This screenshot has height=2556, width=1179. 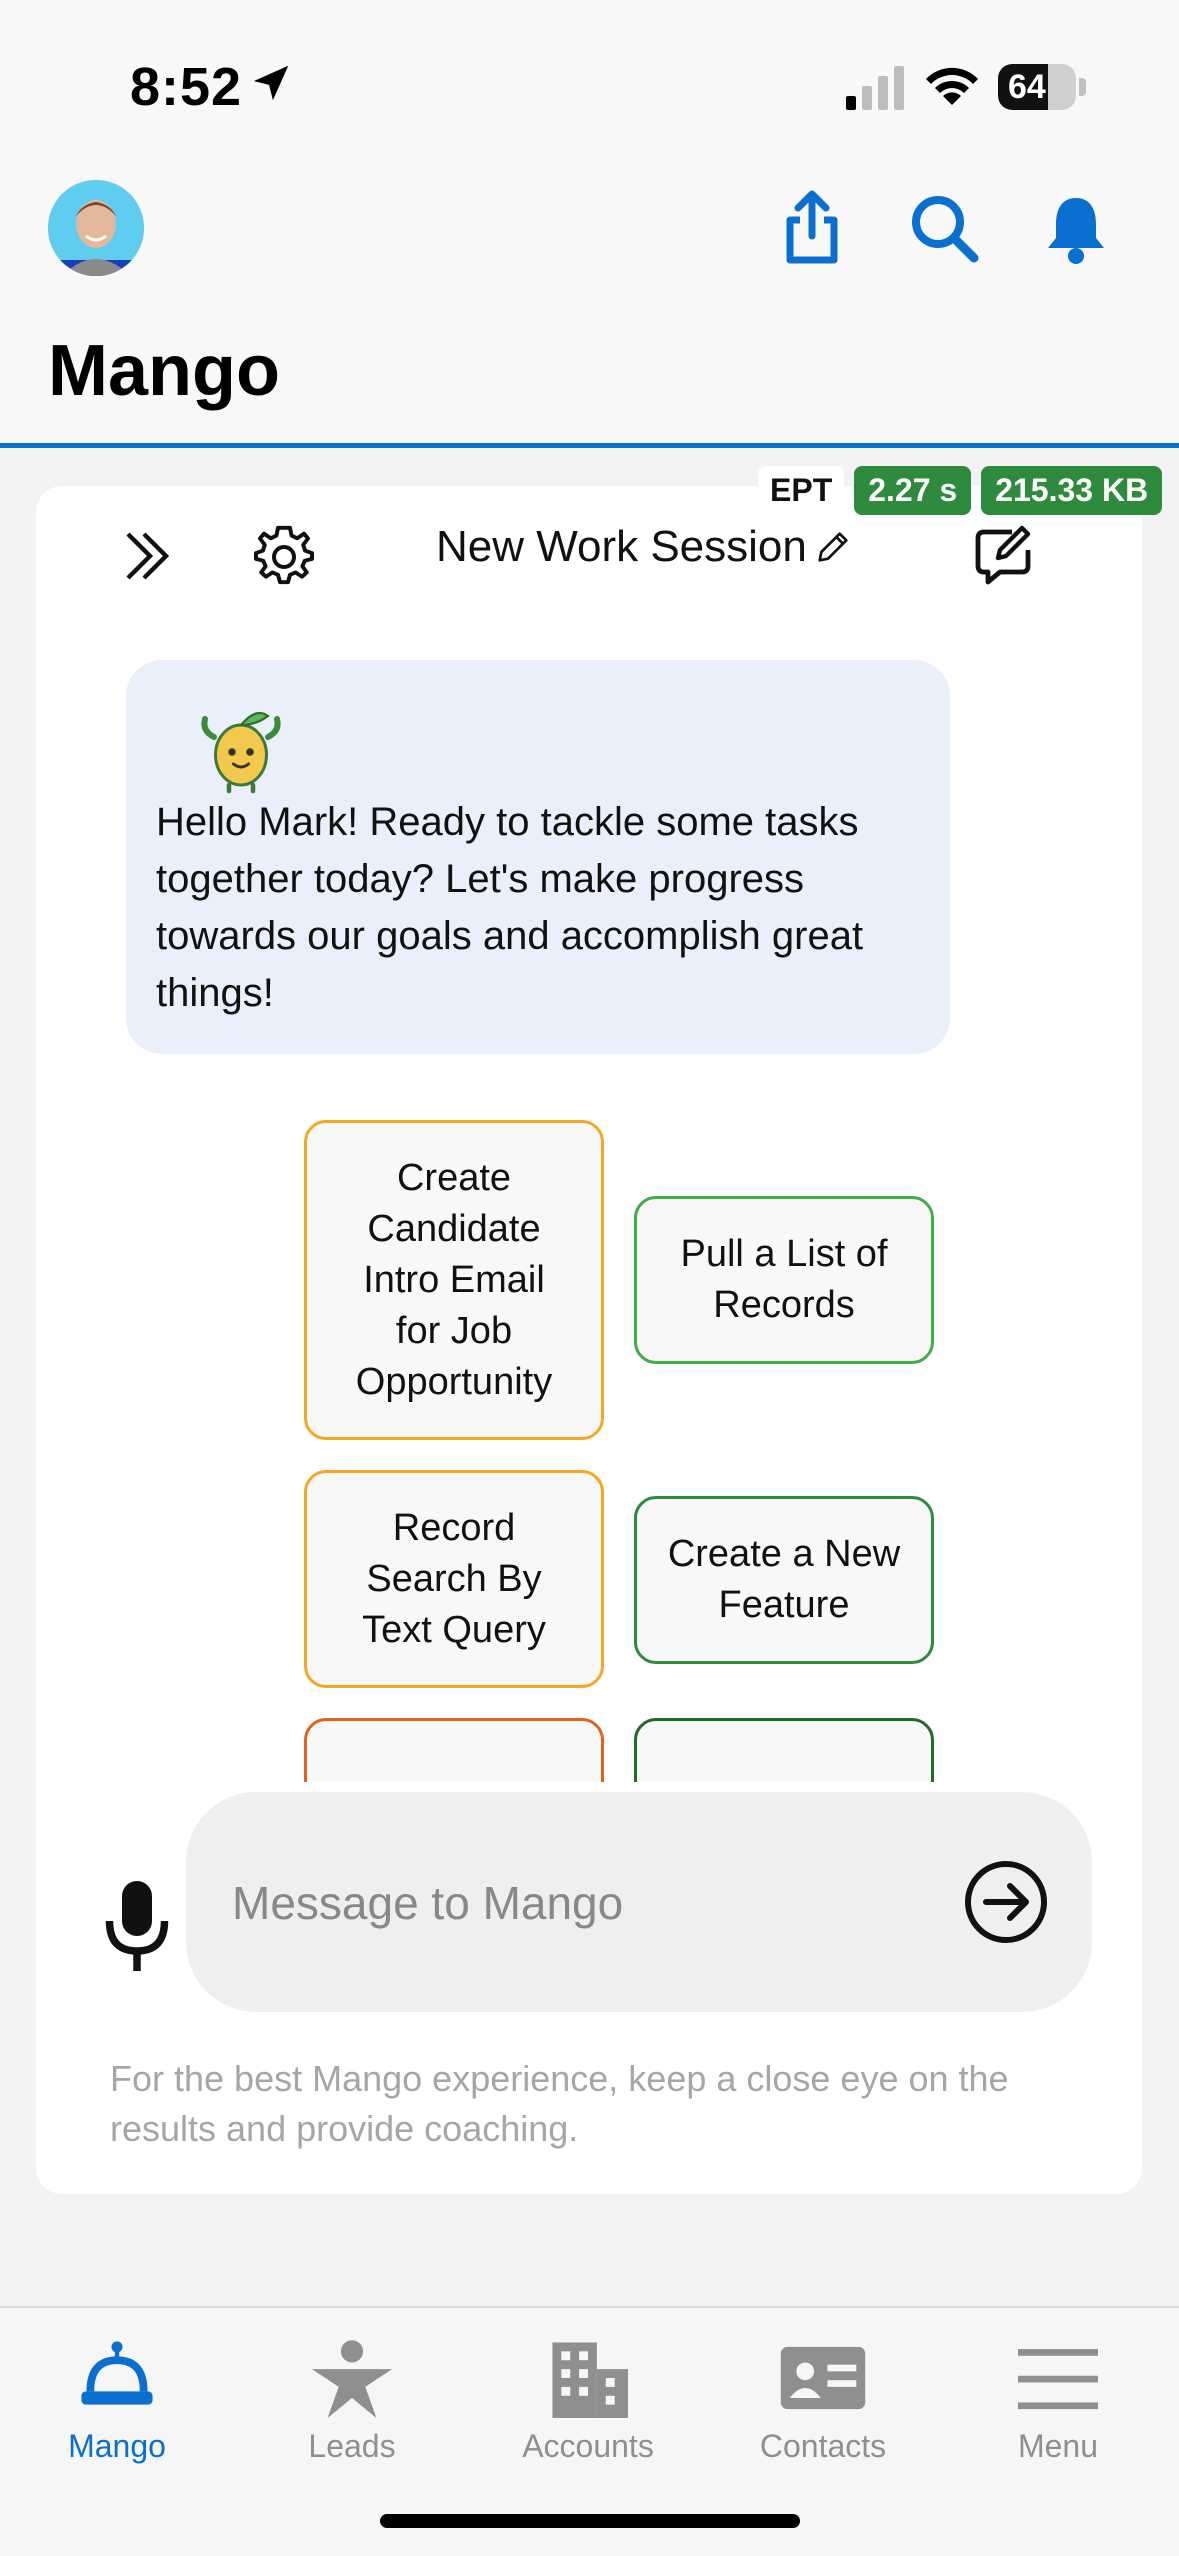 I want to click on double-chevron-right-icon, so click(x=148, y=556).